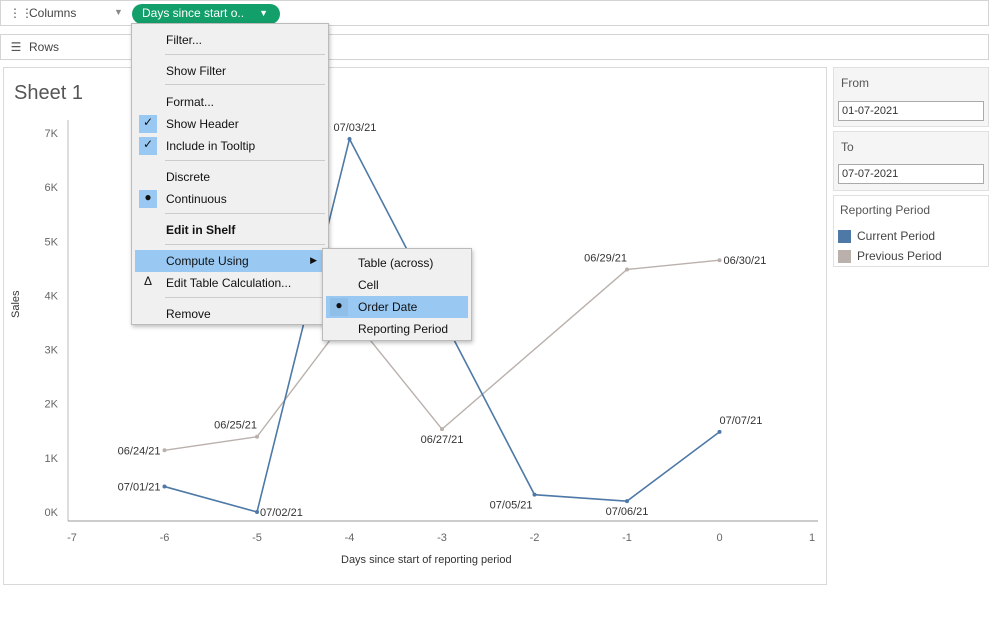 The image size is (989, 640). I want to click on menu-item-remove: Remove, so click(230, 314).